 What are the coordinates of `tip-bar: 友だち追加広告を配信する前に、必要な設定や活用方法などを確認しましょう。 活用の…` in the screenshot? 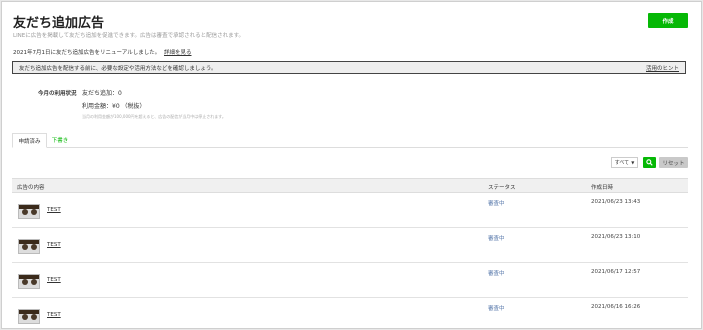 It's located at (349, 67).